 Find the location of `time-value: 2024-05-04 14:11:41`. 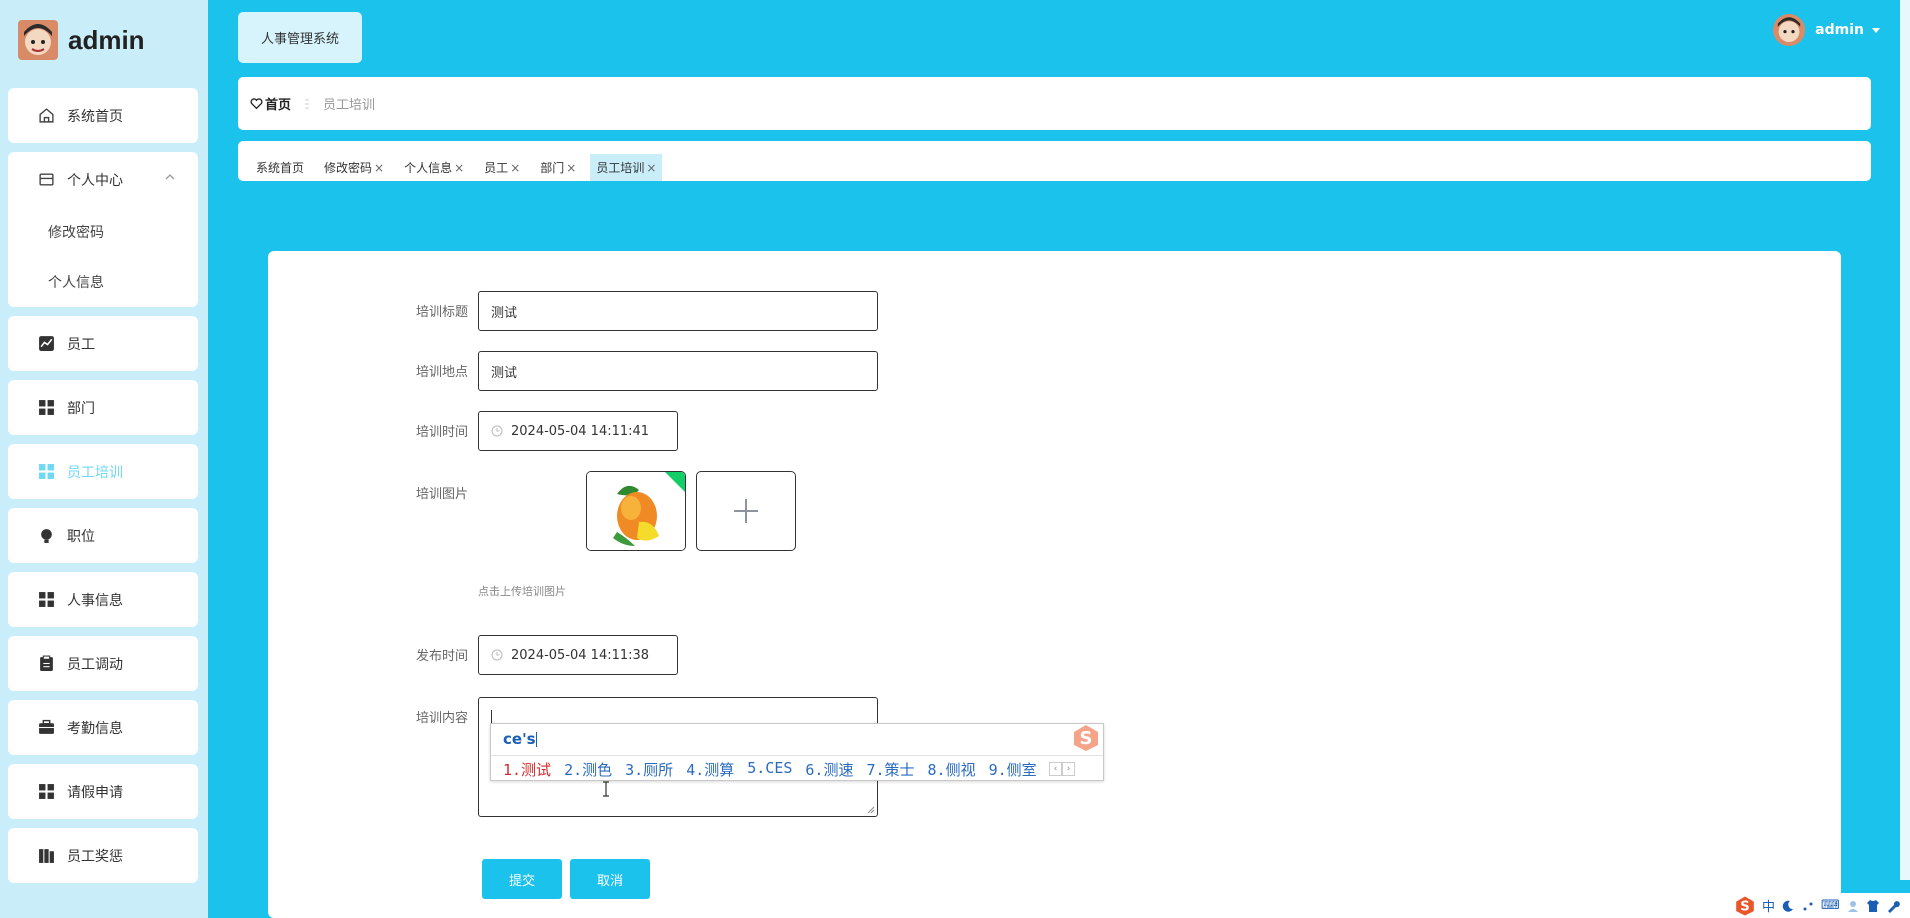

time-value: 2024-05-04 14:11:41 is located at coordinates (580, 431).